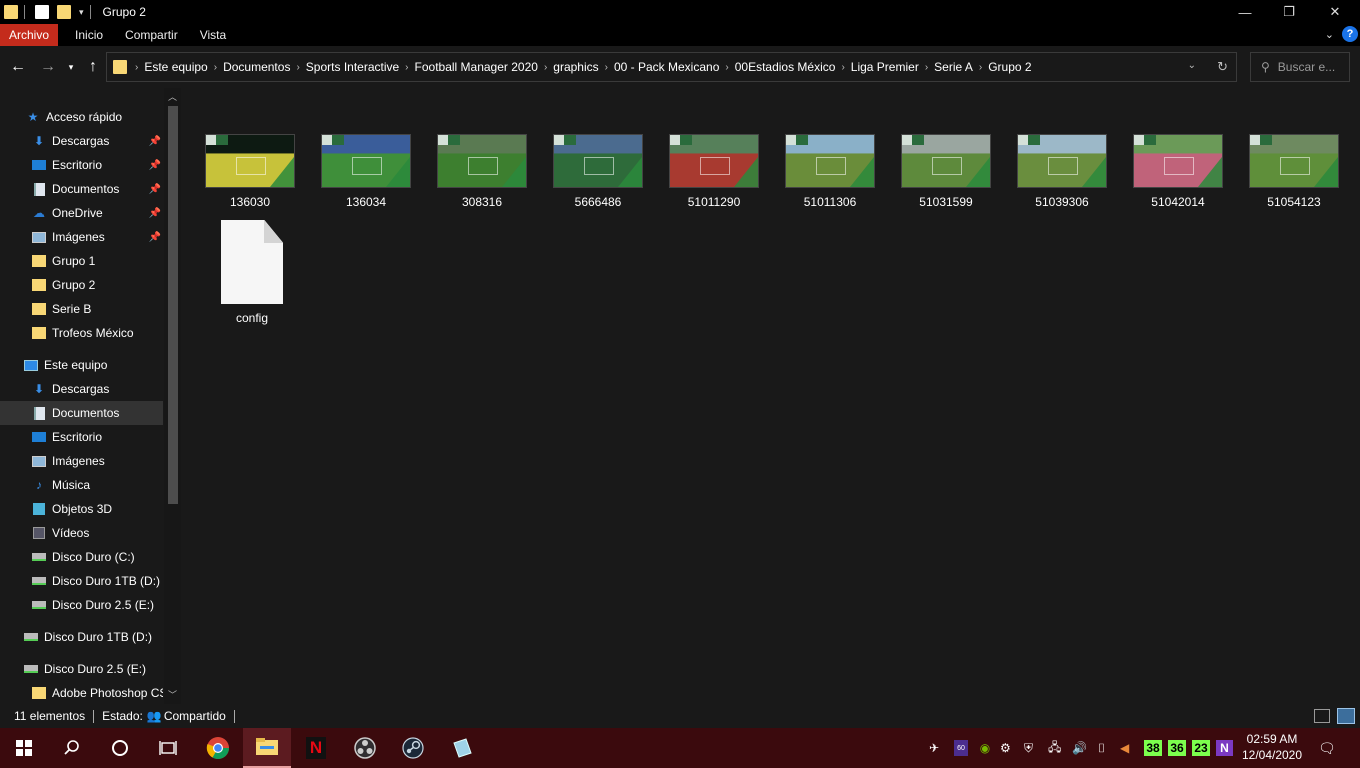 This screenshot has width=1360, height=768. What do you see at coordinates (151, 35) in the screenshot?
I see `tab-compartir: Compartir` at bounding box center [151, 35].